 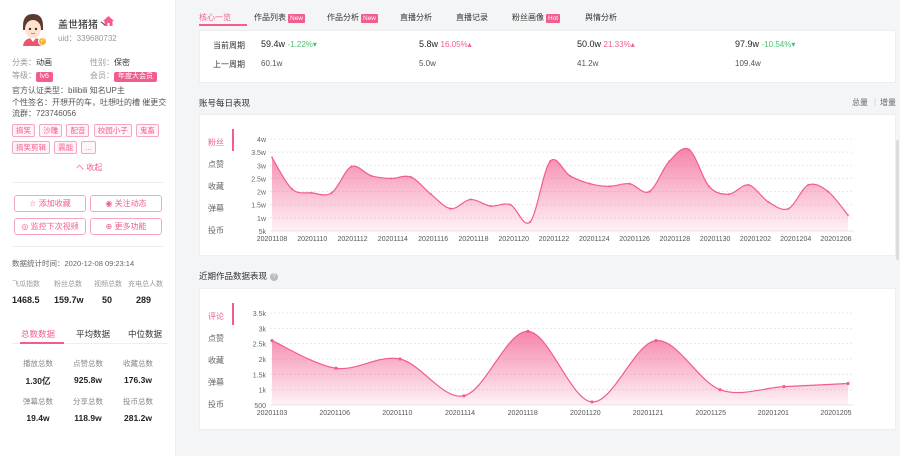 What do you see at coordinates (112, 130) in the screenshot?
I see `tag-item: 校园小子` at bounding box center [112, 130].